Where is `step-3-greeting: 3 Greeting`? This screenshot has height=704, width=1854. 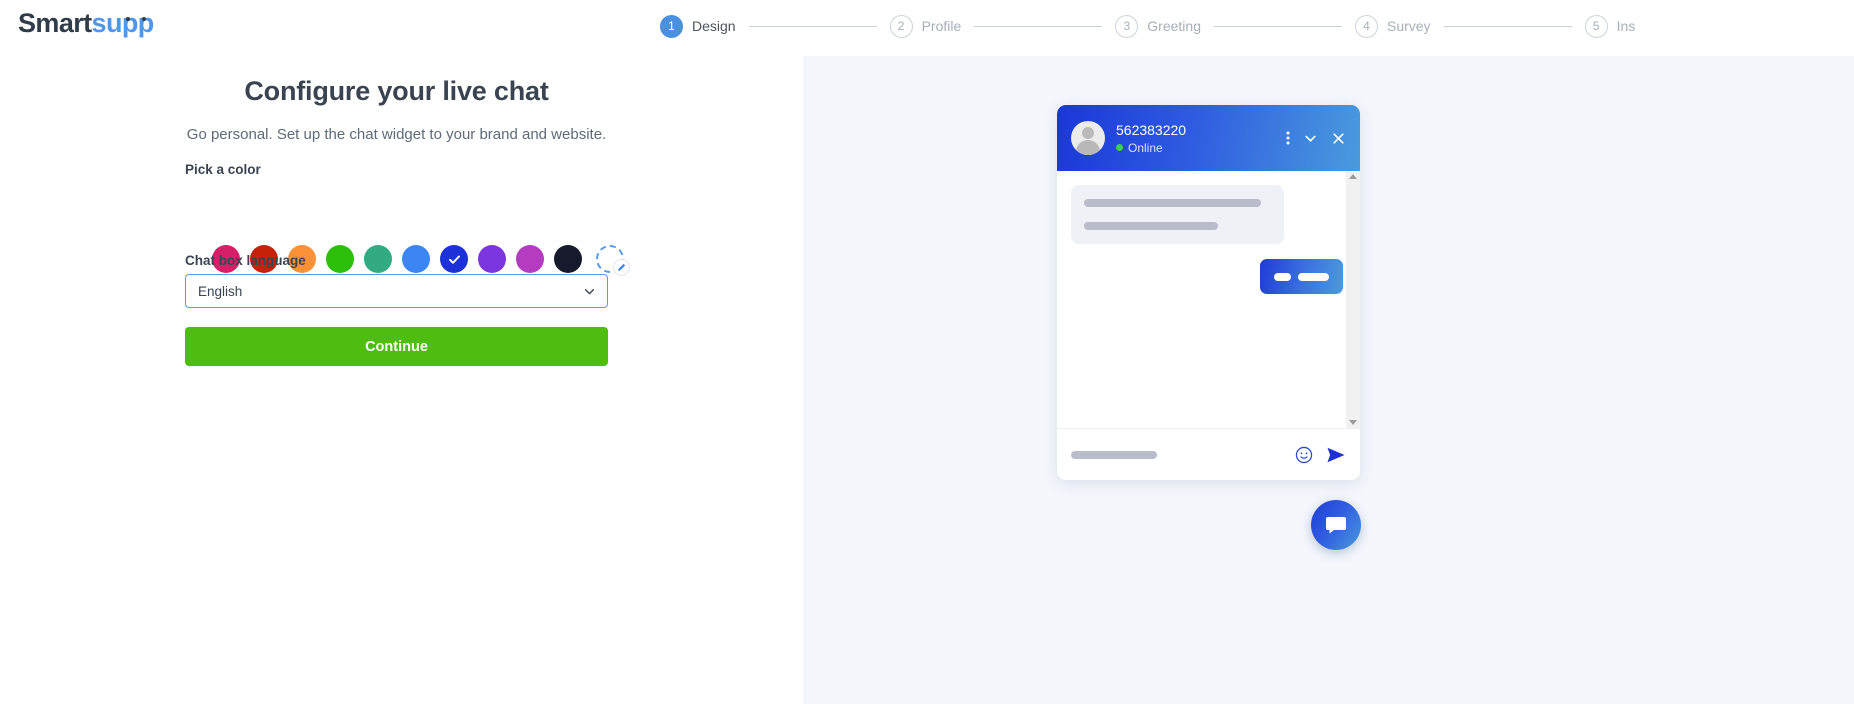
step-3-greeting: 3 Greeting is located at coordinates (1158, 26).